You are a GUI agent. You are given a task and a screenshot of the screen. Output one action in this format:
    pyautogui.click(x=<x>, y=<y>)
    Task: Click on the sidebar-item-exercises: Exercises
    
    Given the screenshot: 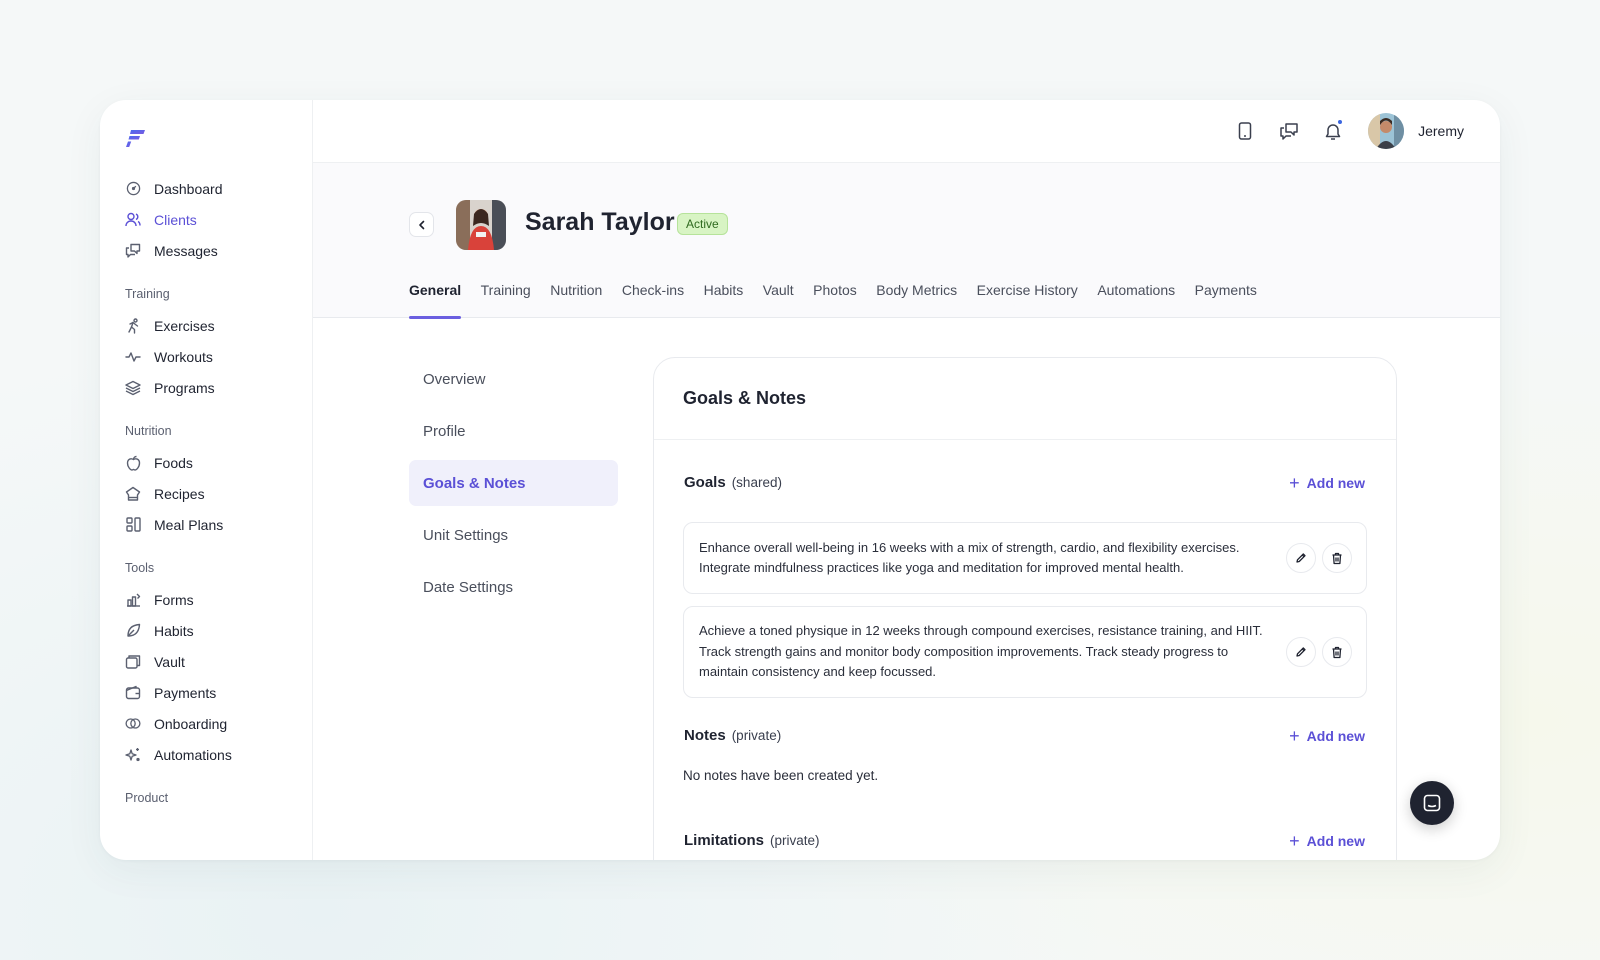 What is the action you would take?
    pyautogui.click(x=218, y=325)
    